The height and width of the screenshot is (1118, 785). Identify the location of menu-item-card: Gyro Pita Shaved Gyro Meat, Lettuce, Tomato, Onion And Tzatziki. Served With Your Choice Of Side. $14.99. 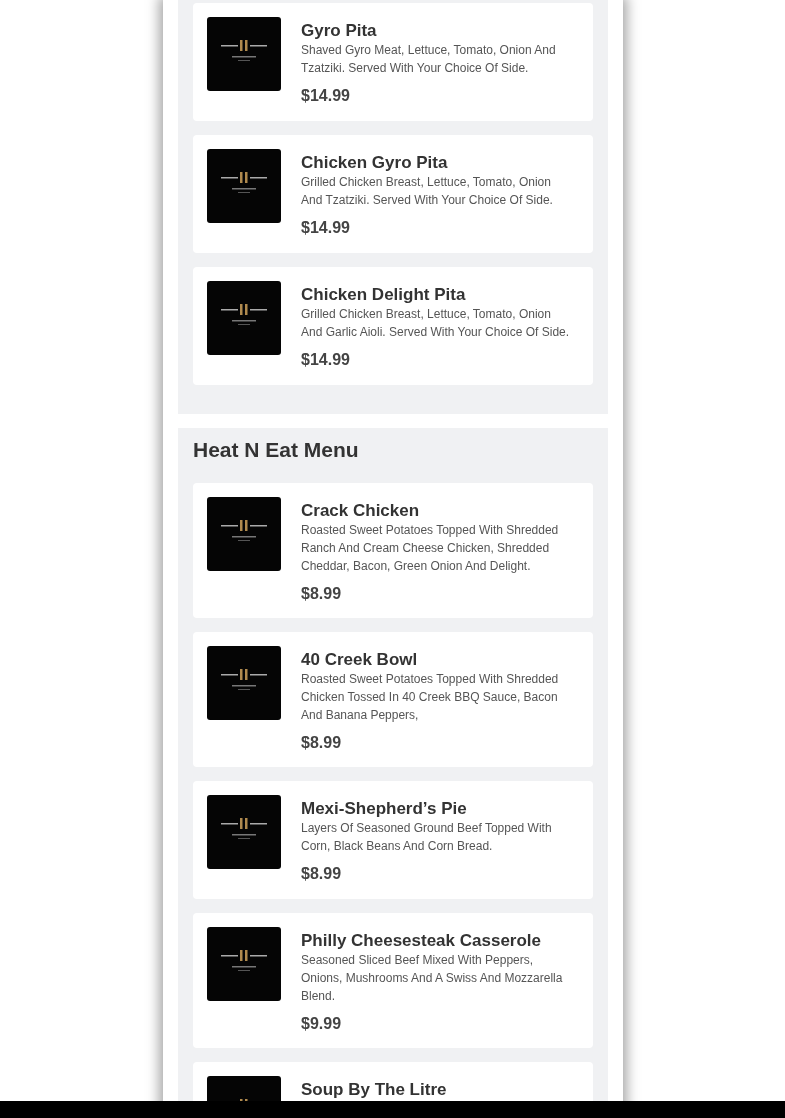
(393, 62).